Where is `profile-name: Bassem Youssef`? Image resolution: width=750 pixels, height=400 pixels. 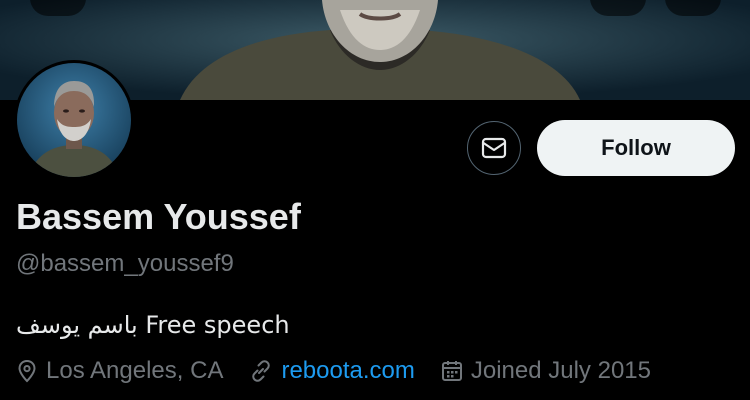
profile-name: Bassem Youssef is located at coordinates (158, 216).